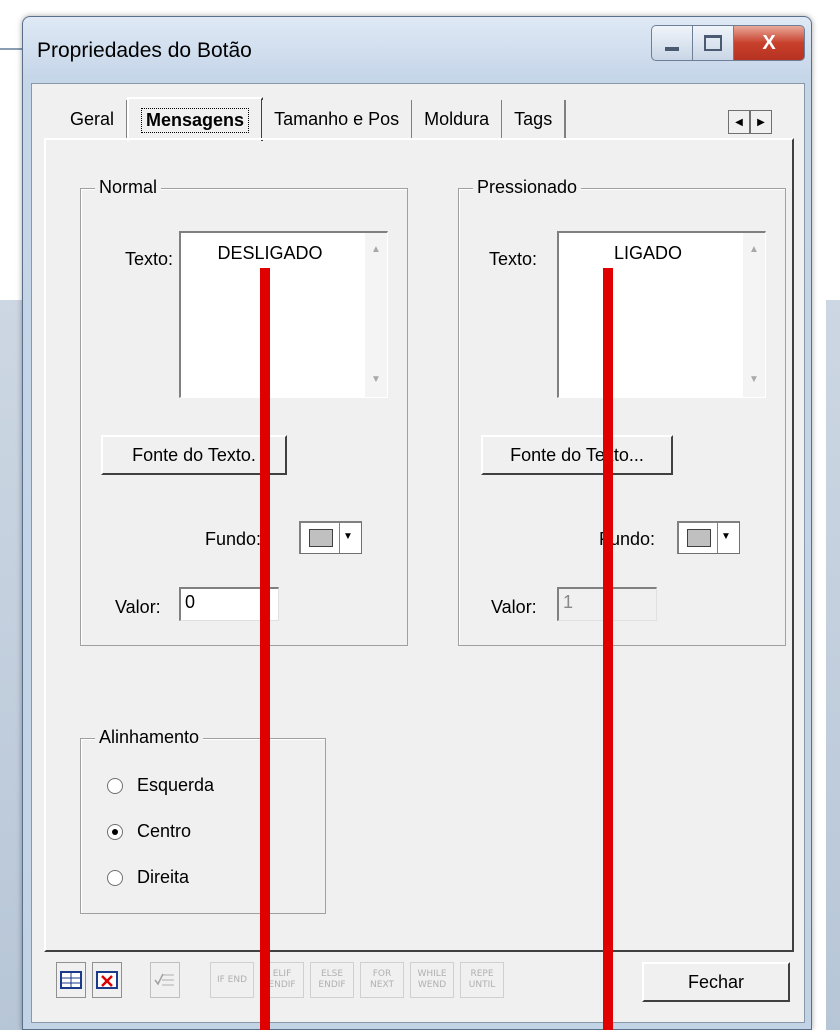  I want to click on delete-table-button, so click(107, 980).